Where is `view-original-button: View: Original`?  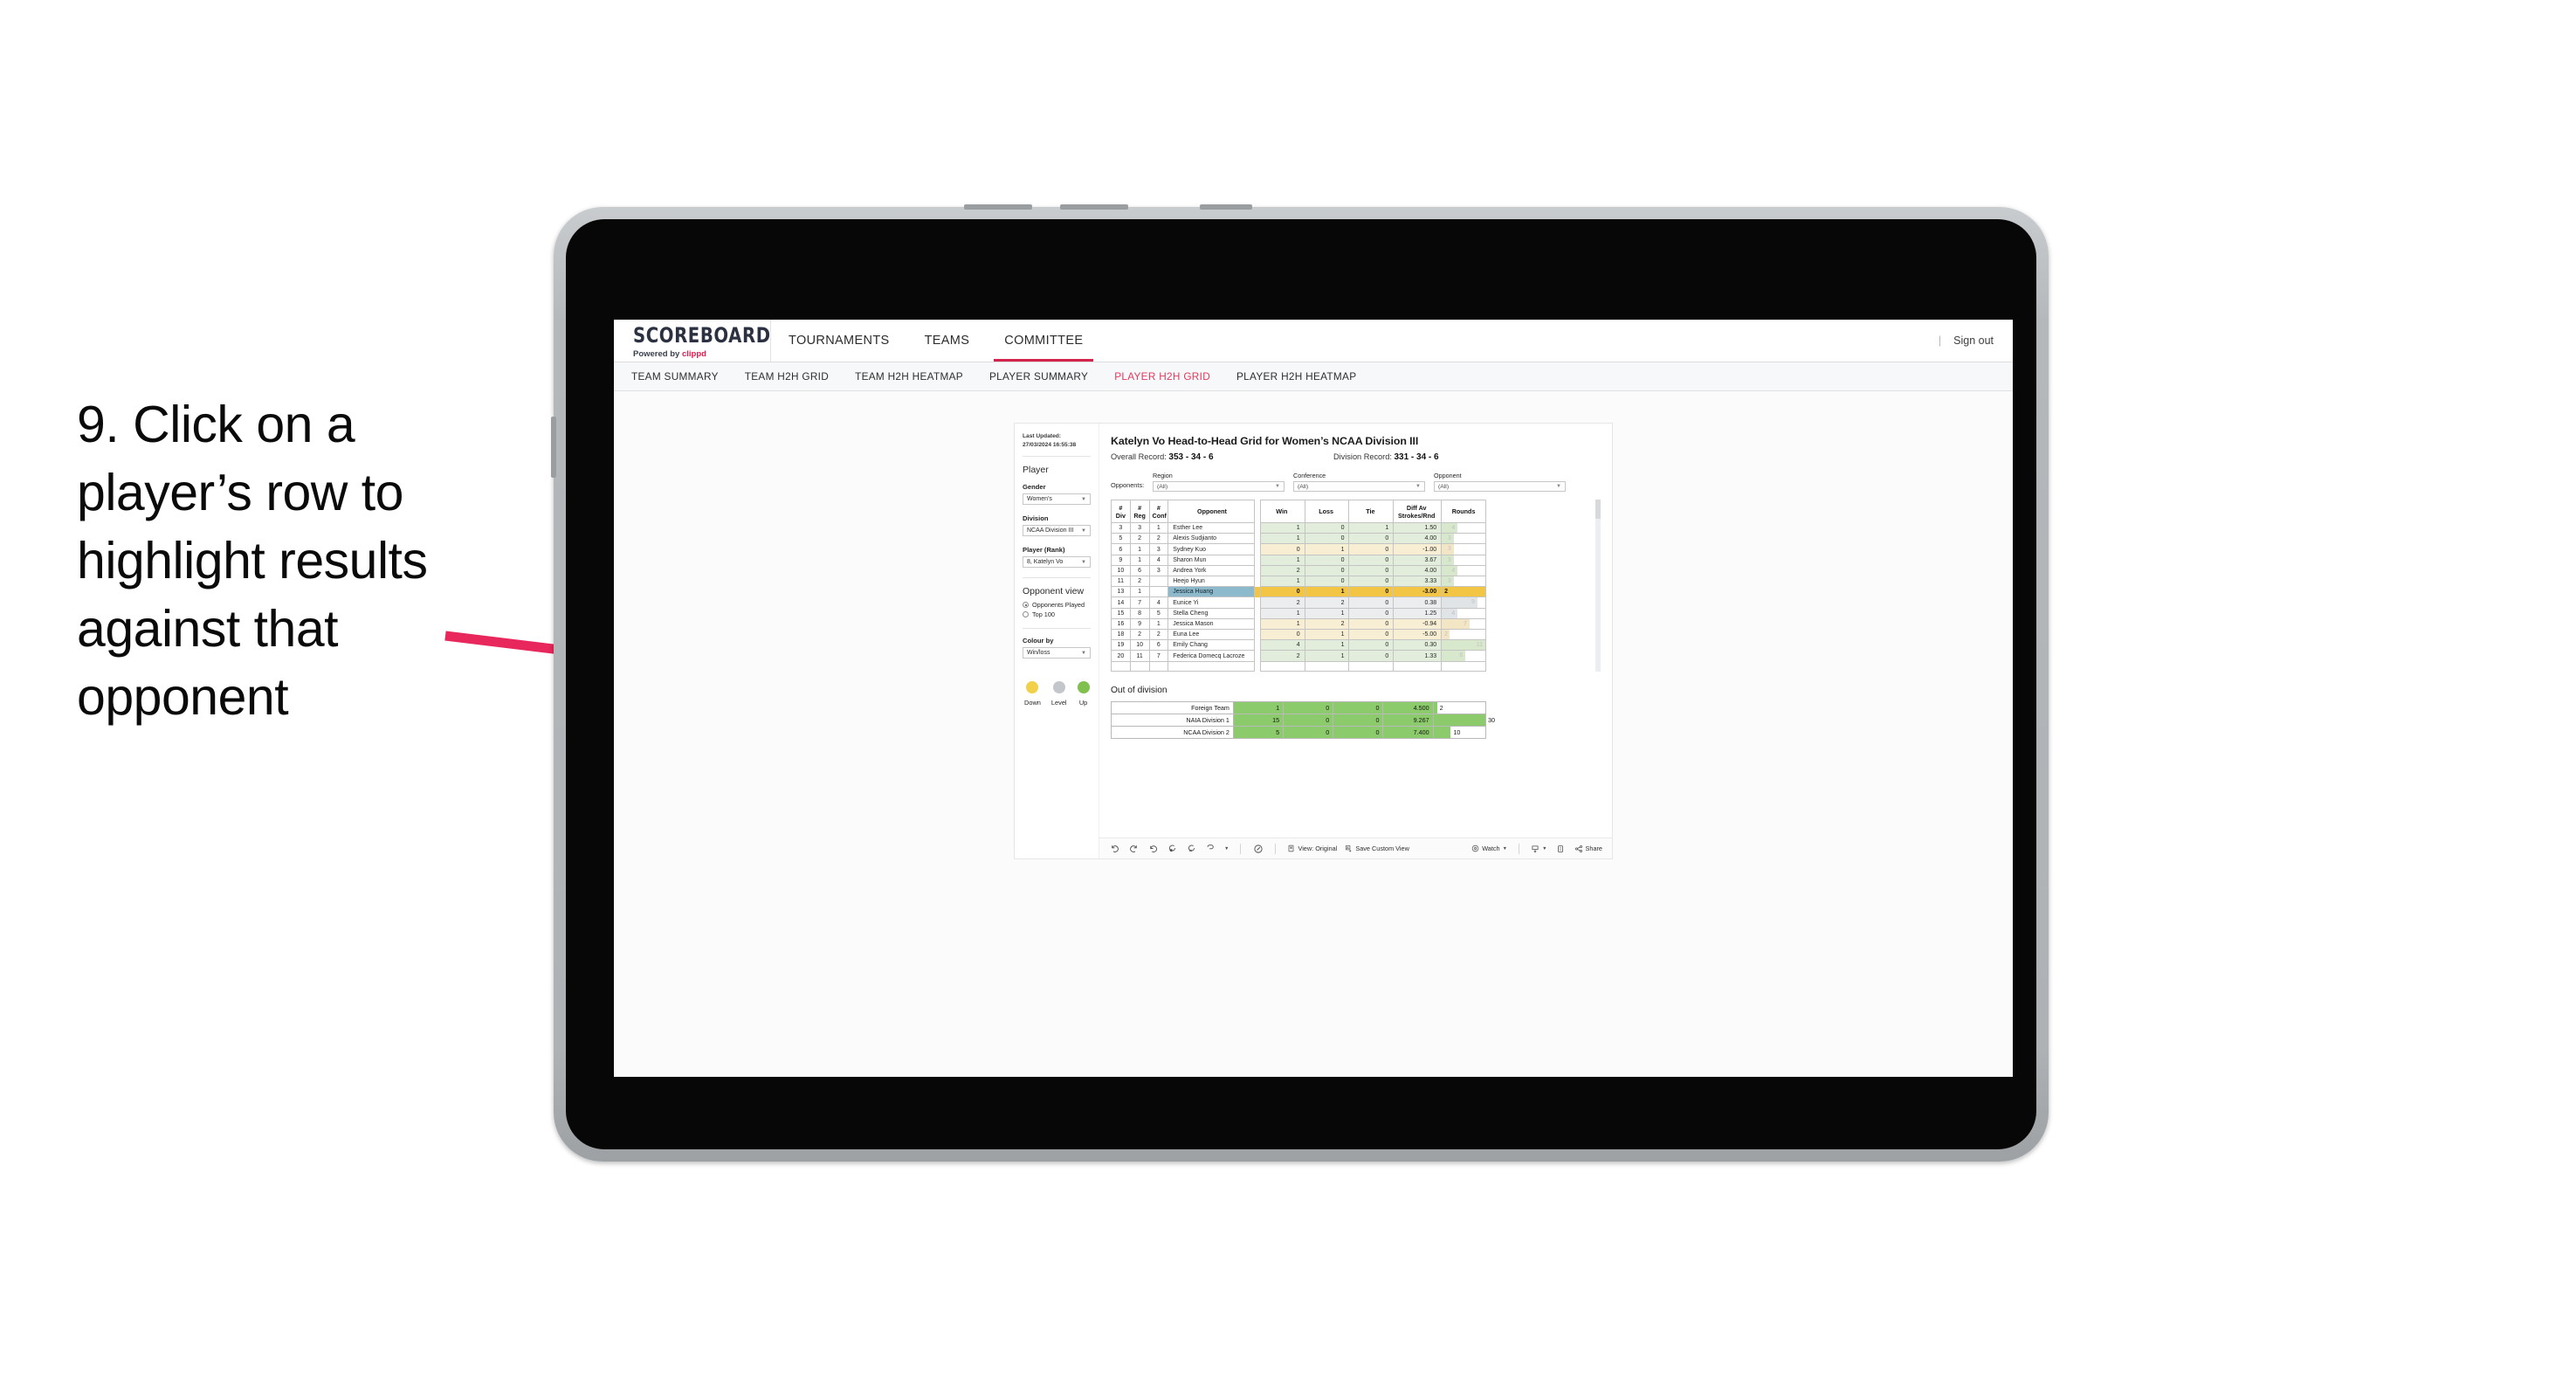 view-original-button: View: Original is located at coordinates (1312, 848).